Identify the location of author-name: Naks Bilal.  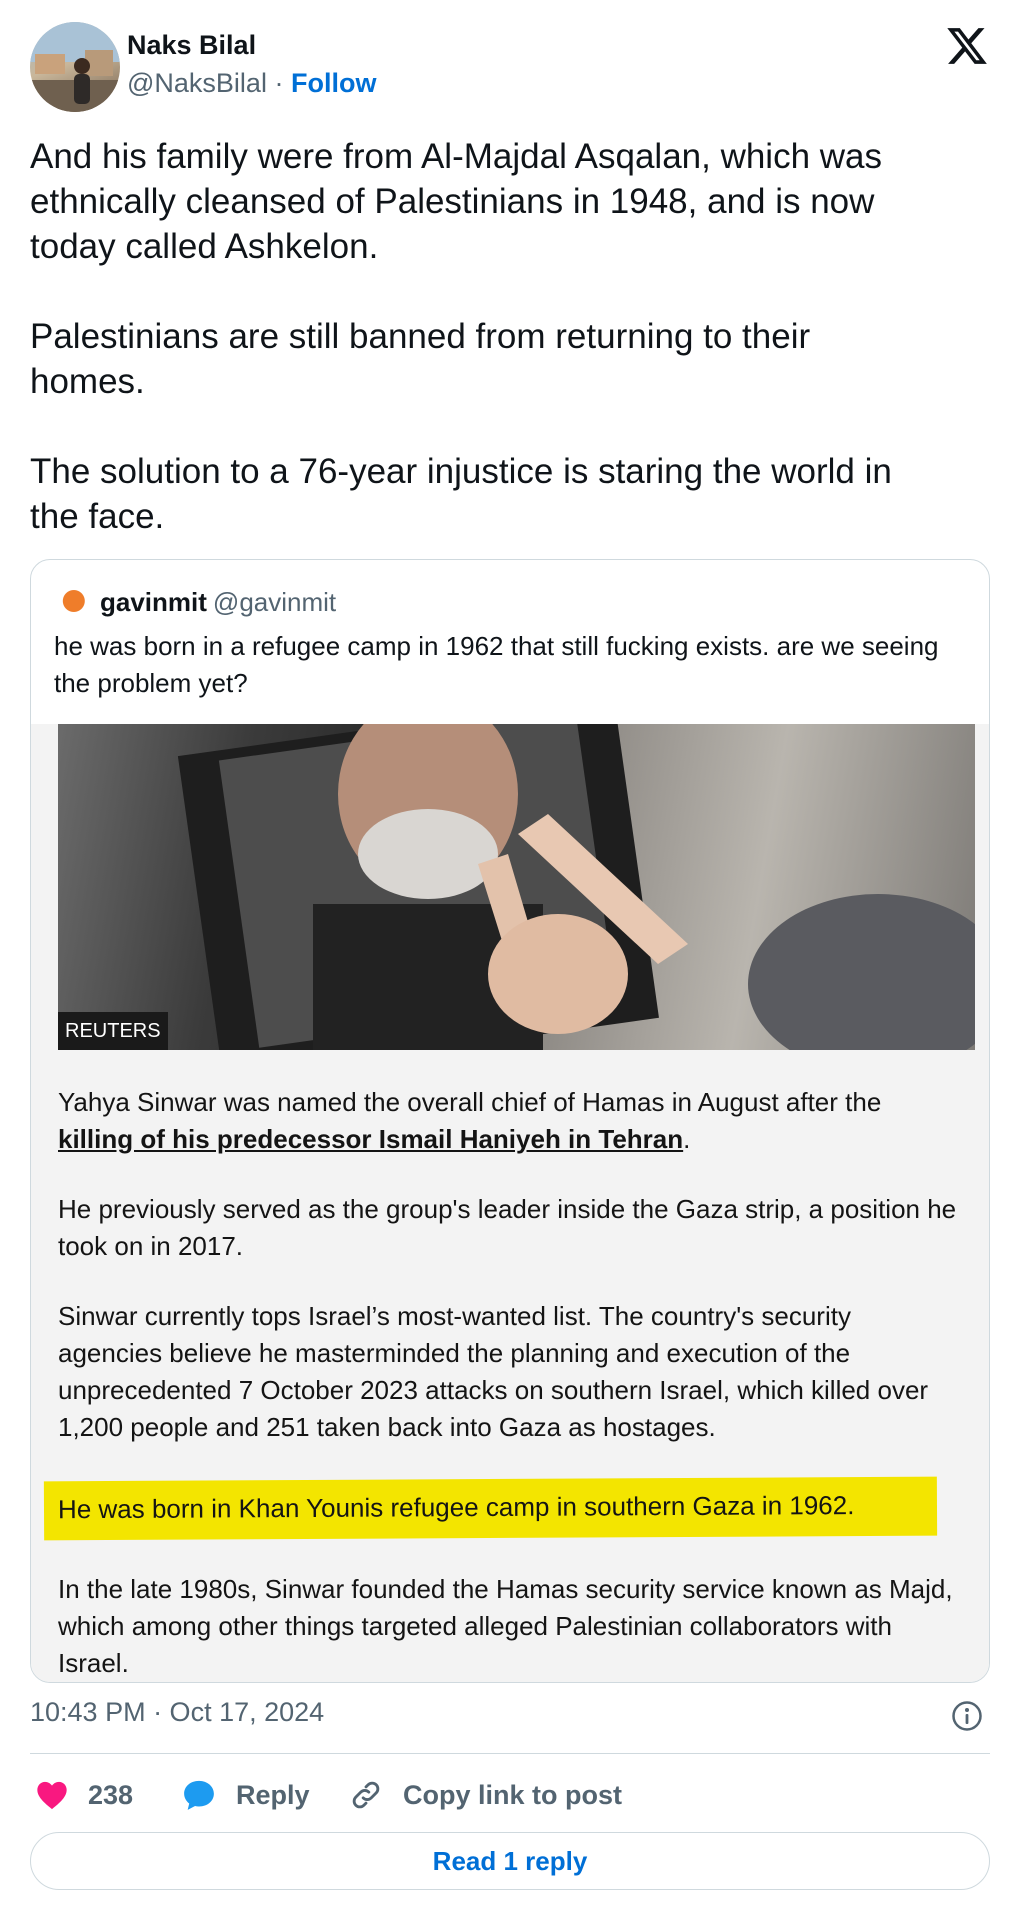
(191, 45).